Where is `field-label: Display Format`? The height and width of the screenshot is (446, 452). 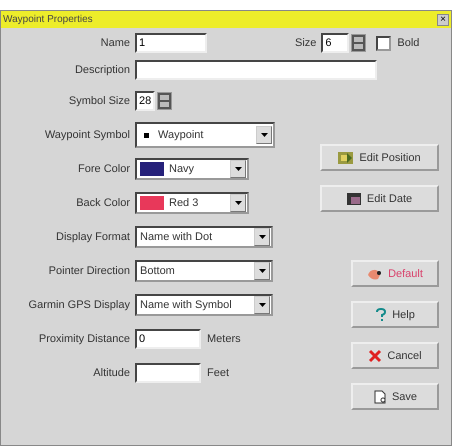 field-label: Display Format is located at coordinates (93, 237).